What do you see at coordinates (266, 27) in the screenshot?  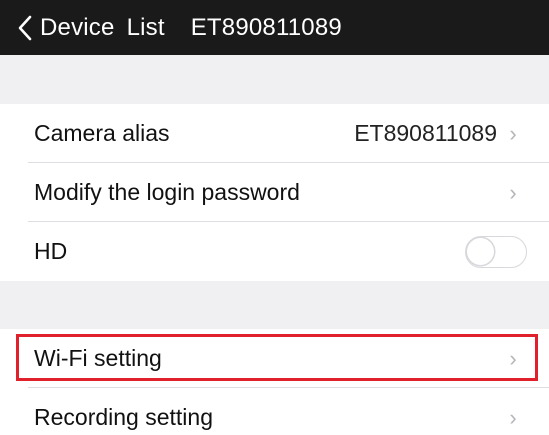 I see `device-id-title: ET890811089` at bounding box center [266, 27].